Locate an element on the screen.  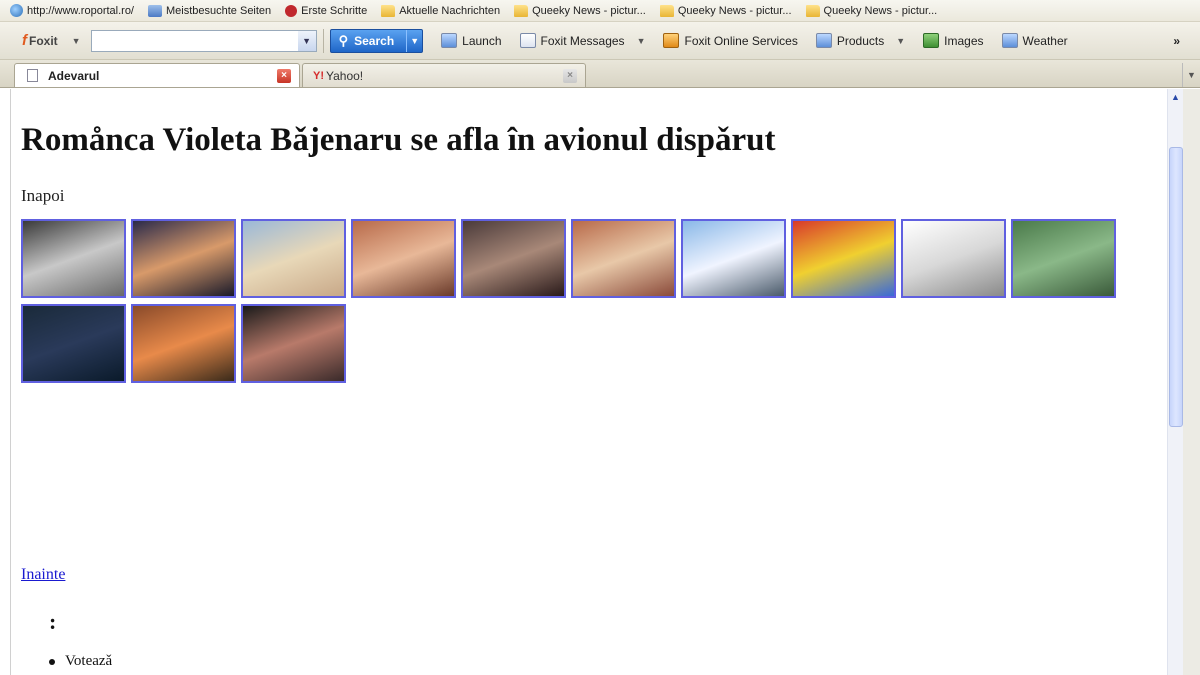
vote-label: Voteazǎ is located at coordinates (89, 661).